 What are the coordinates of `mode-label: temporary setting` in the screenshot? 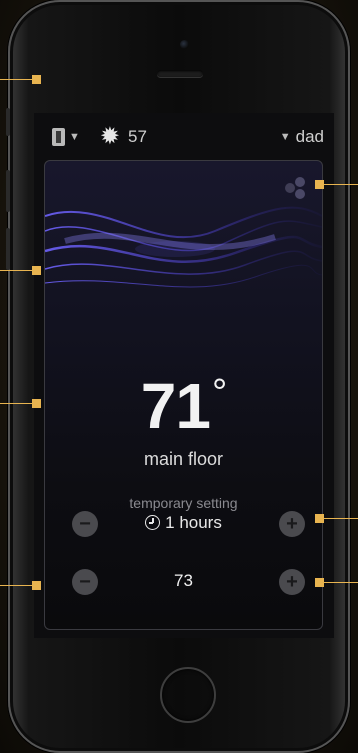 It's located at (183, 503).